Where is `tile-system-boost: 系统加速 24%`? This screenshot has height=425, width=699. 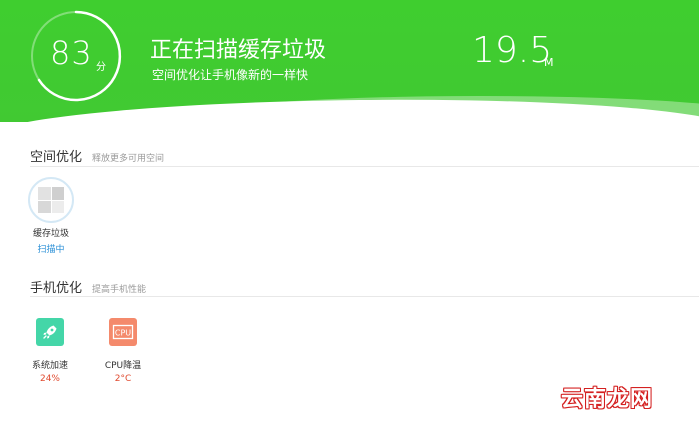
tile-system-boost: 系统加速 24% is located at coordinates (50, 347).